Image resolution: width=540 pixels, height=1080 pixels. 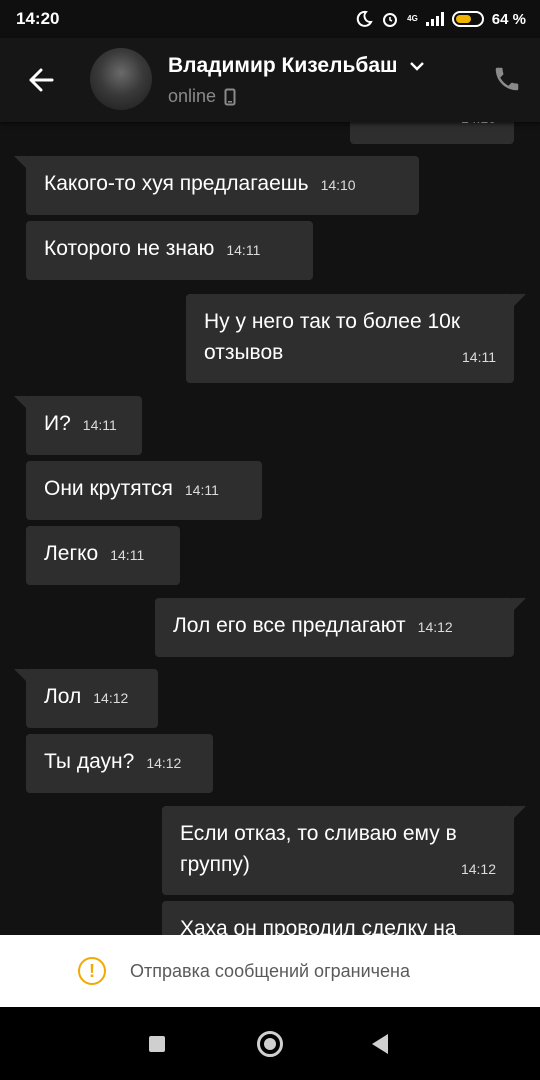 I want to click on message-bubble-outgoing: Лол его все предлагают 14:12, so click(x=340, y=627).